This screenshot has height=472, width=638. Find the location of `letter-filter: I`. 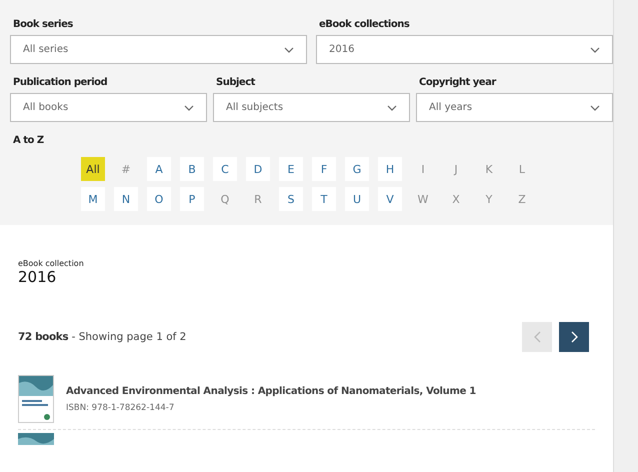

letter-filter: I is located at coordinates (423, 170).